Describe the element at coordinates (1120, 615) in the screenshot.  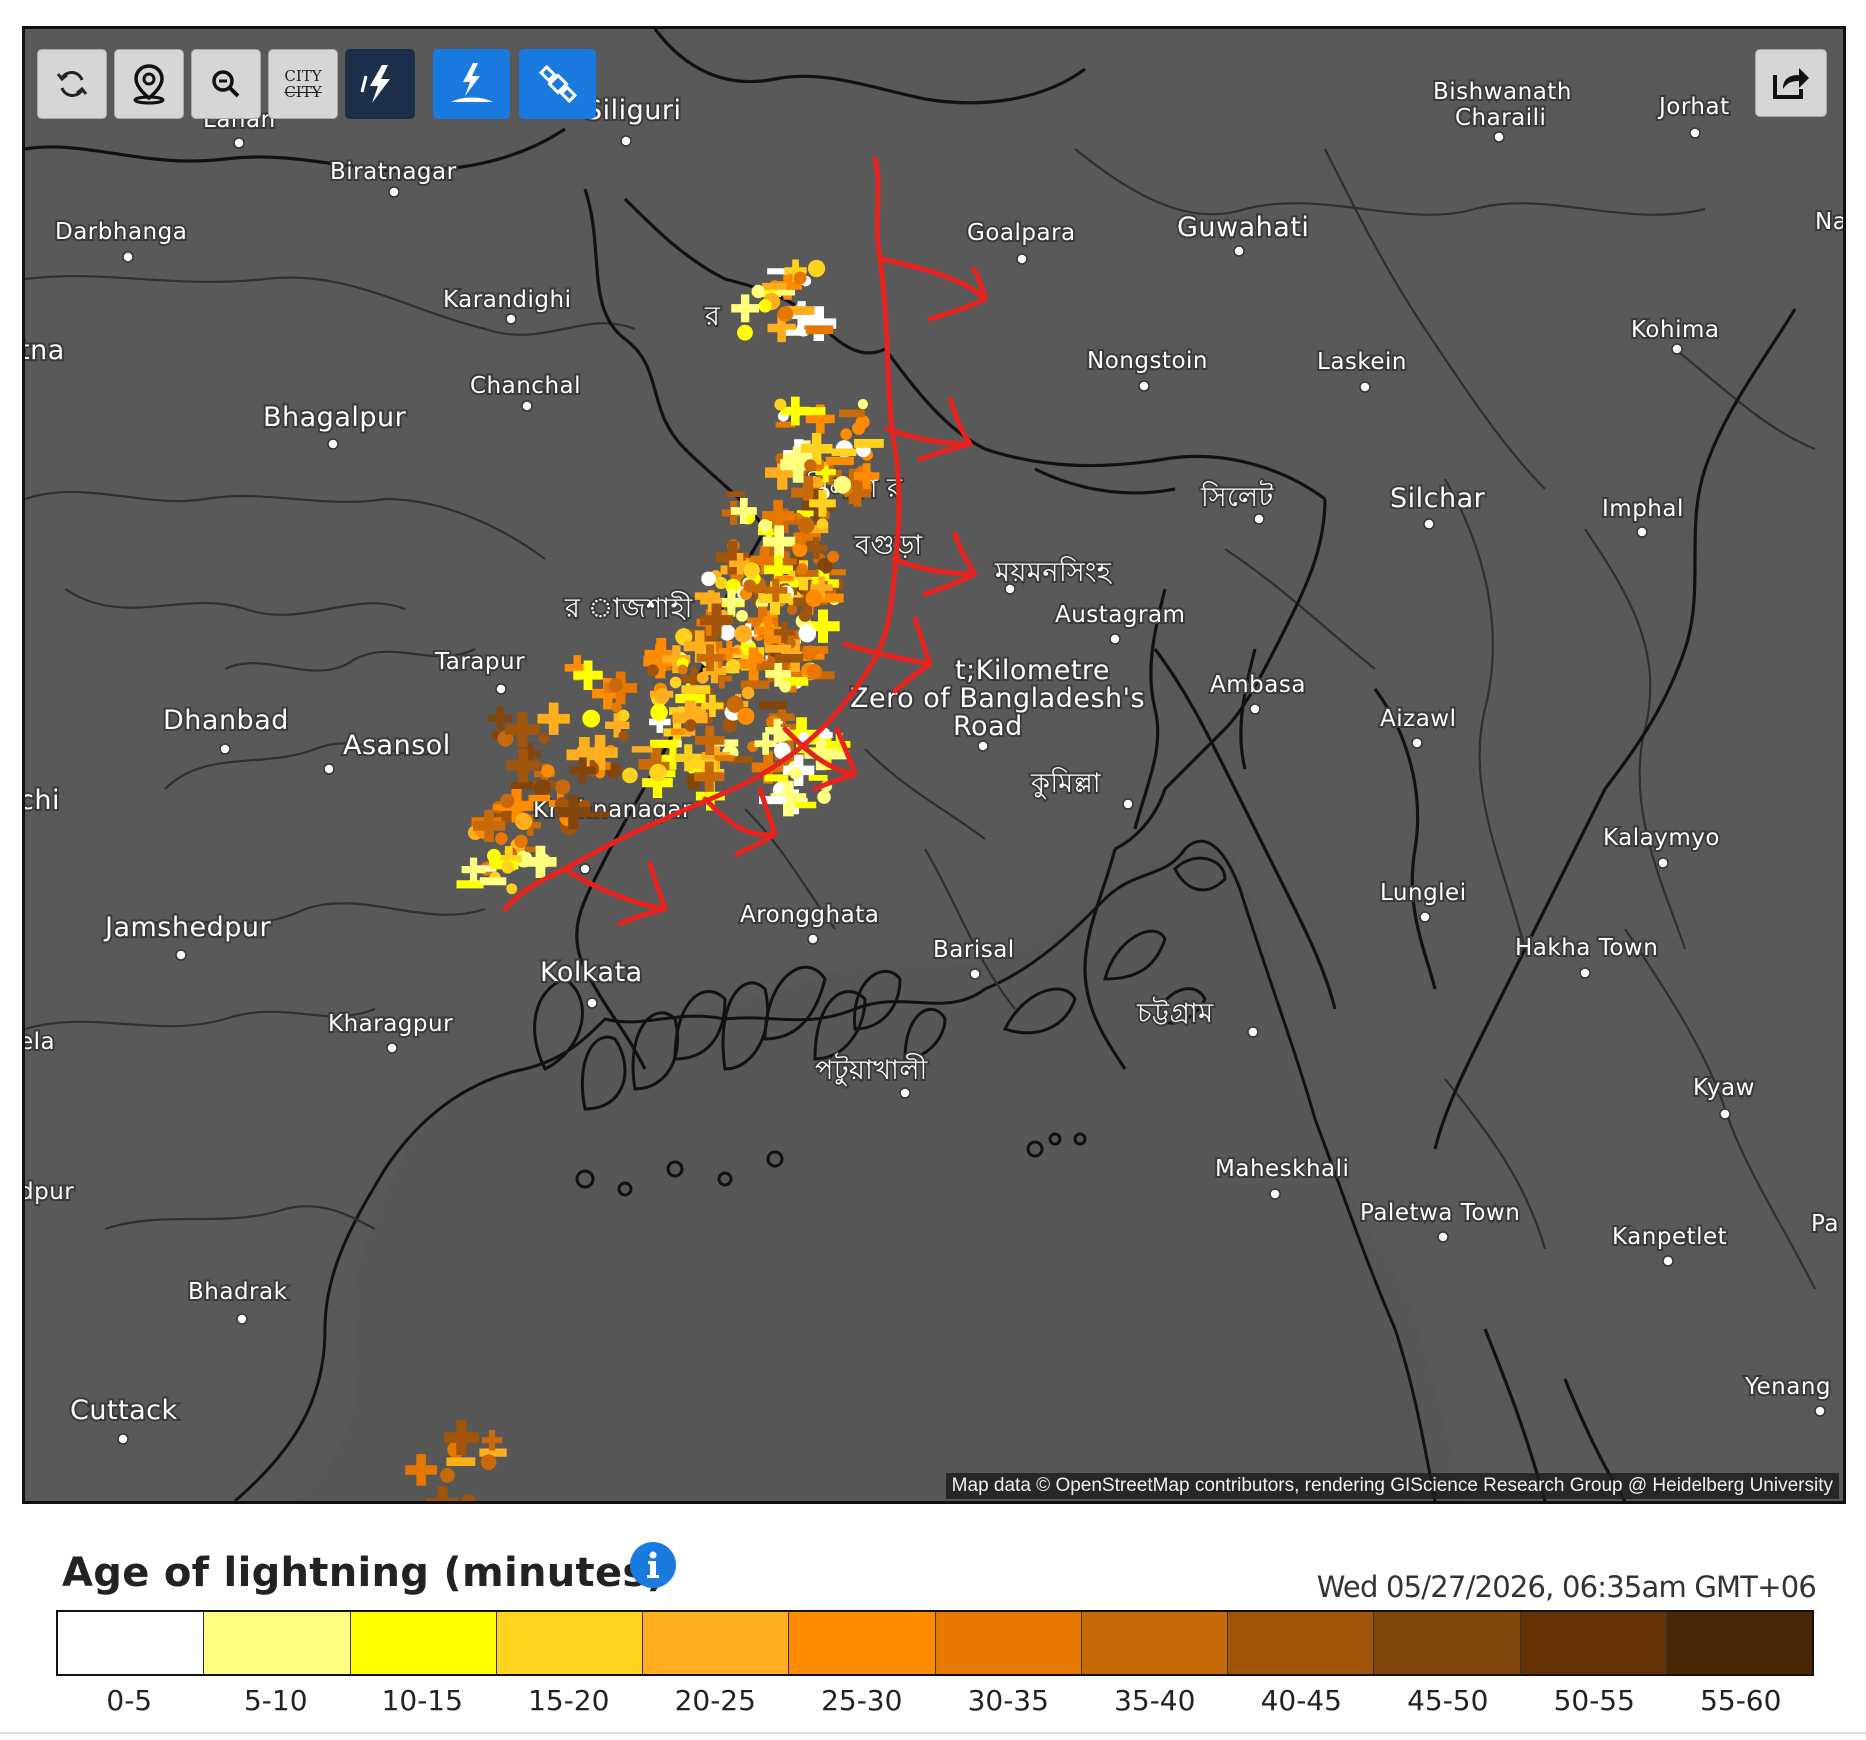
I see `place-label: Austagram` at that location.